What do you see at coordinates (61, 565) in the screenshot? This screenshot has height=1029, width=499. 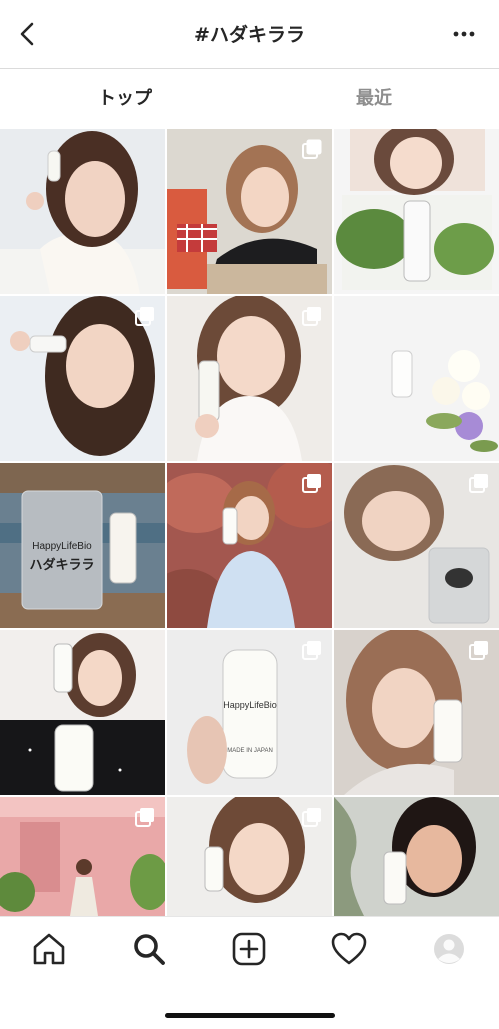 I see `product-name-label: ハダキララ` at bounding box center [61, 565].